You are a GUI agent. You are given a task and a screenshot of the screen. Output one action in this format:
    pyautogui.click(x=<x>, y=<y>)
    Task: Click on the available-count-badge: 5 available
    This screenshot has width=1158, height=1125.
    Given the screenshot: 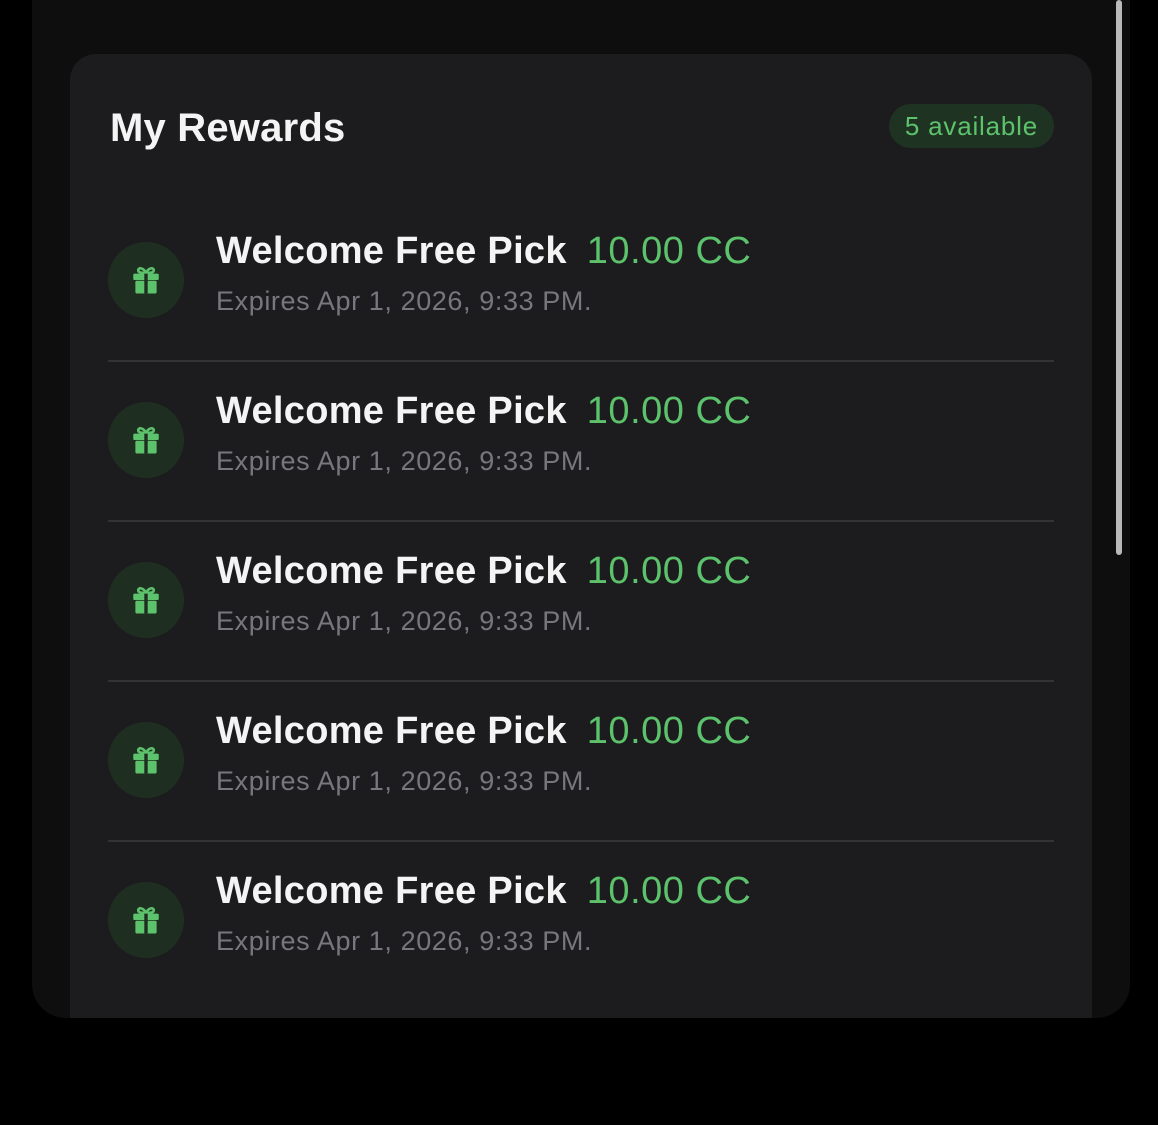 What is the action you would take?
    pyautogui.click(x=971, y=126)
    